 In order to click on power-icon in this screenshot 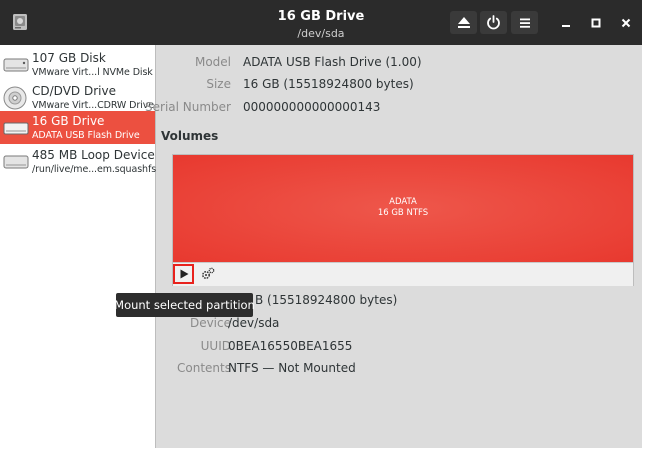, I will do `click(493, 22)`.